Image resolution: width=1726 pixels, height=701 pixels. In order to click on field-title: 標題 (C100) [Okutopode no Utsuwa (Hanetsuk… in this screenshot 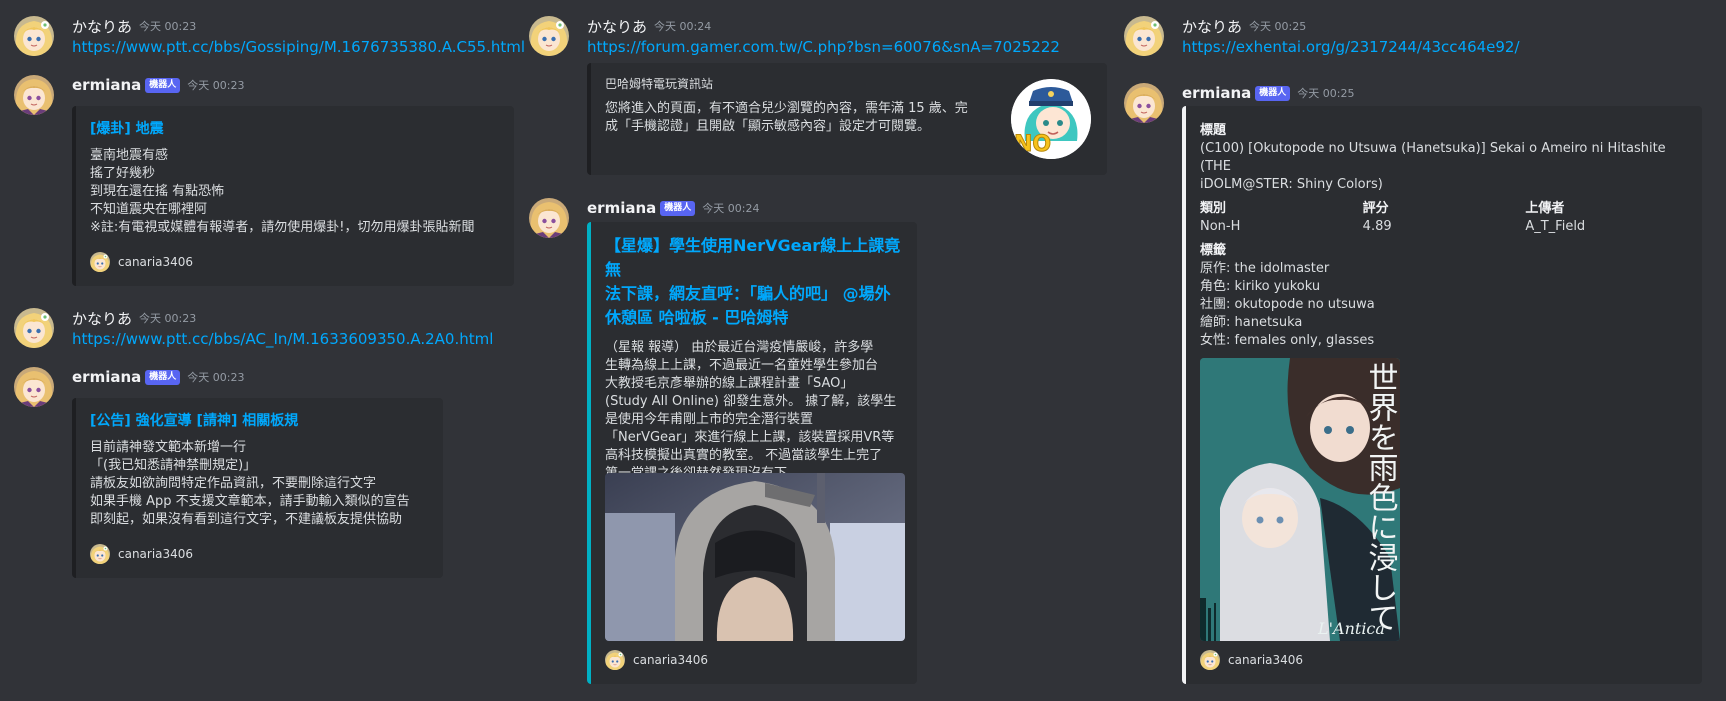, I will do `click(1444, 158)`.